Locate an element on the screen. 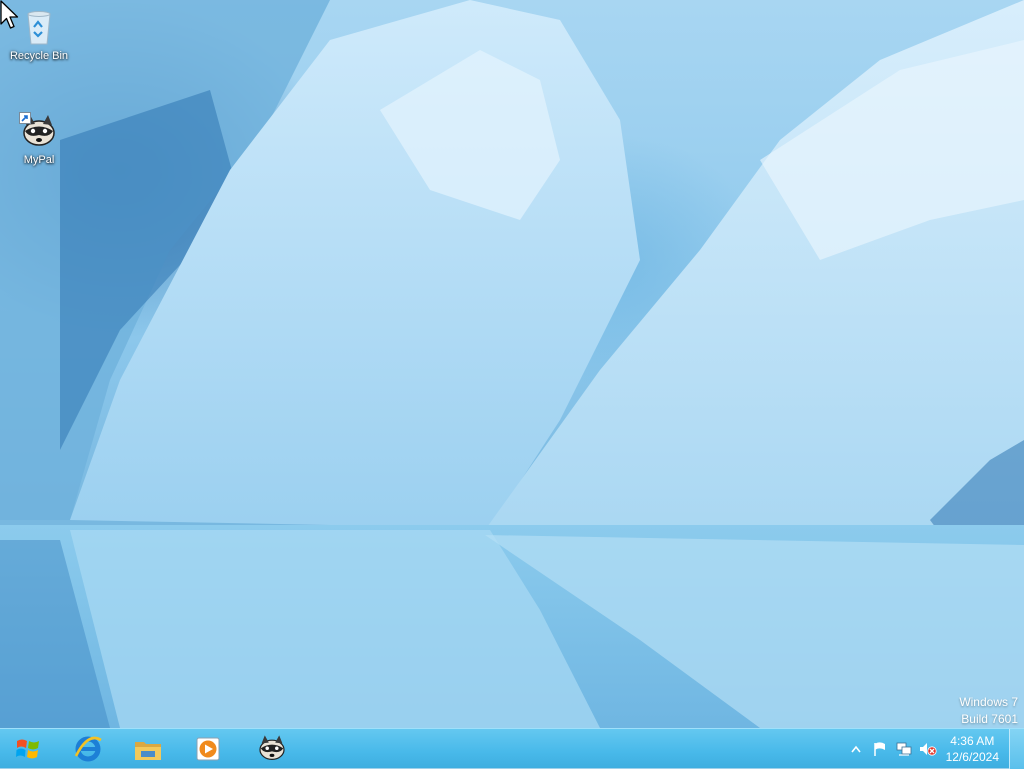 The width and height of the screenshot is (1024, 769). show-hidden-icons-icon is located at coordinates (855, 749).